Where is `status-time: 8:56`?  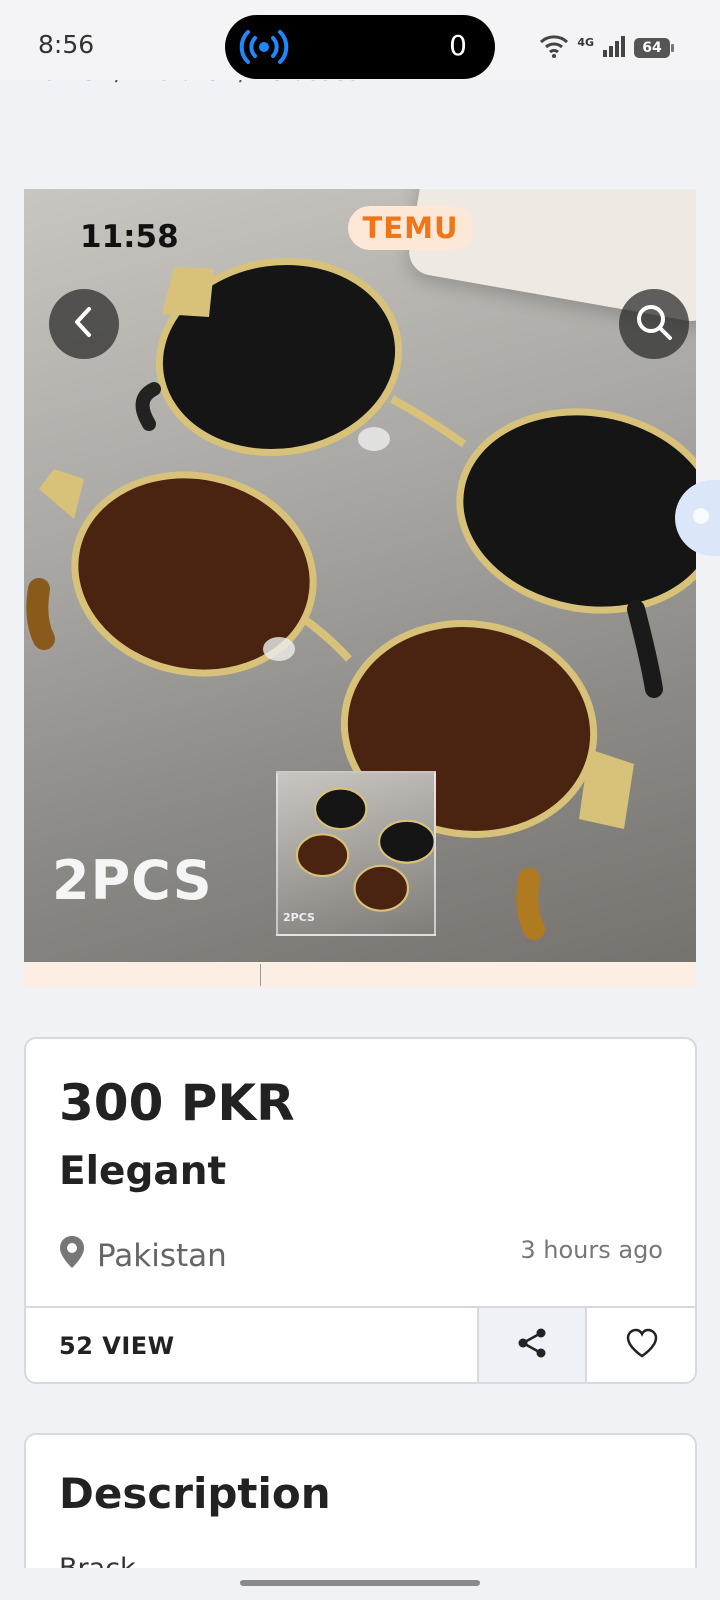
status-time: 8:56 is located at coordinates (66, 44).